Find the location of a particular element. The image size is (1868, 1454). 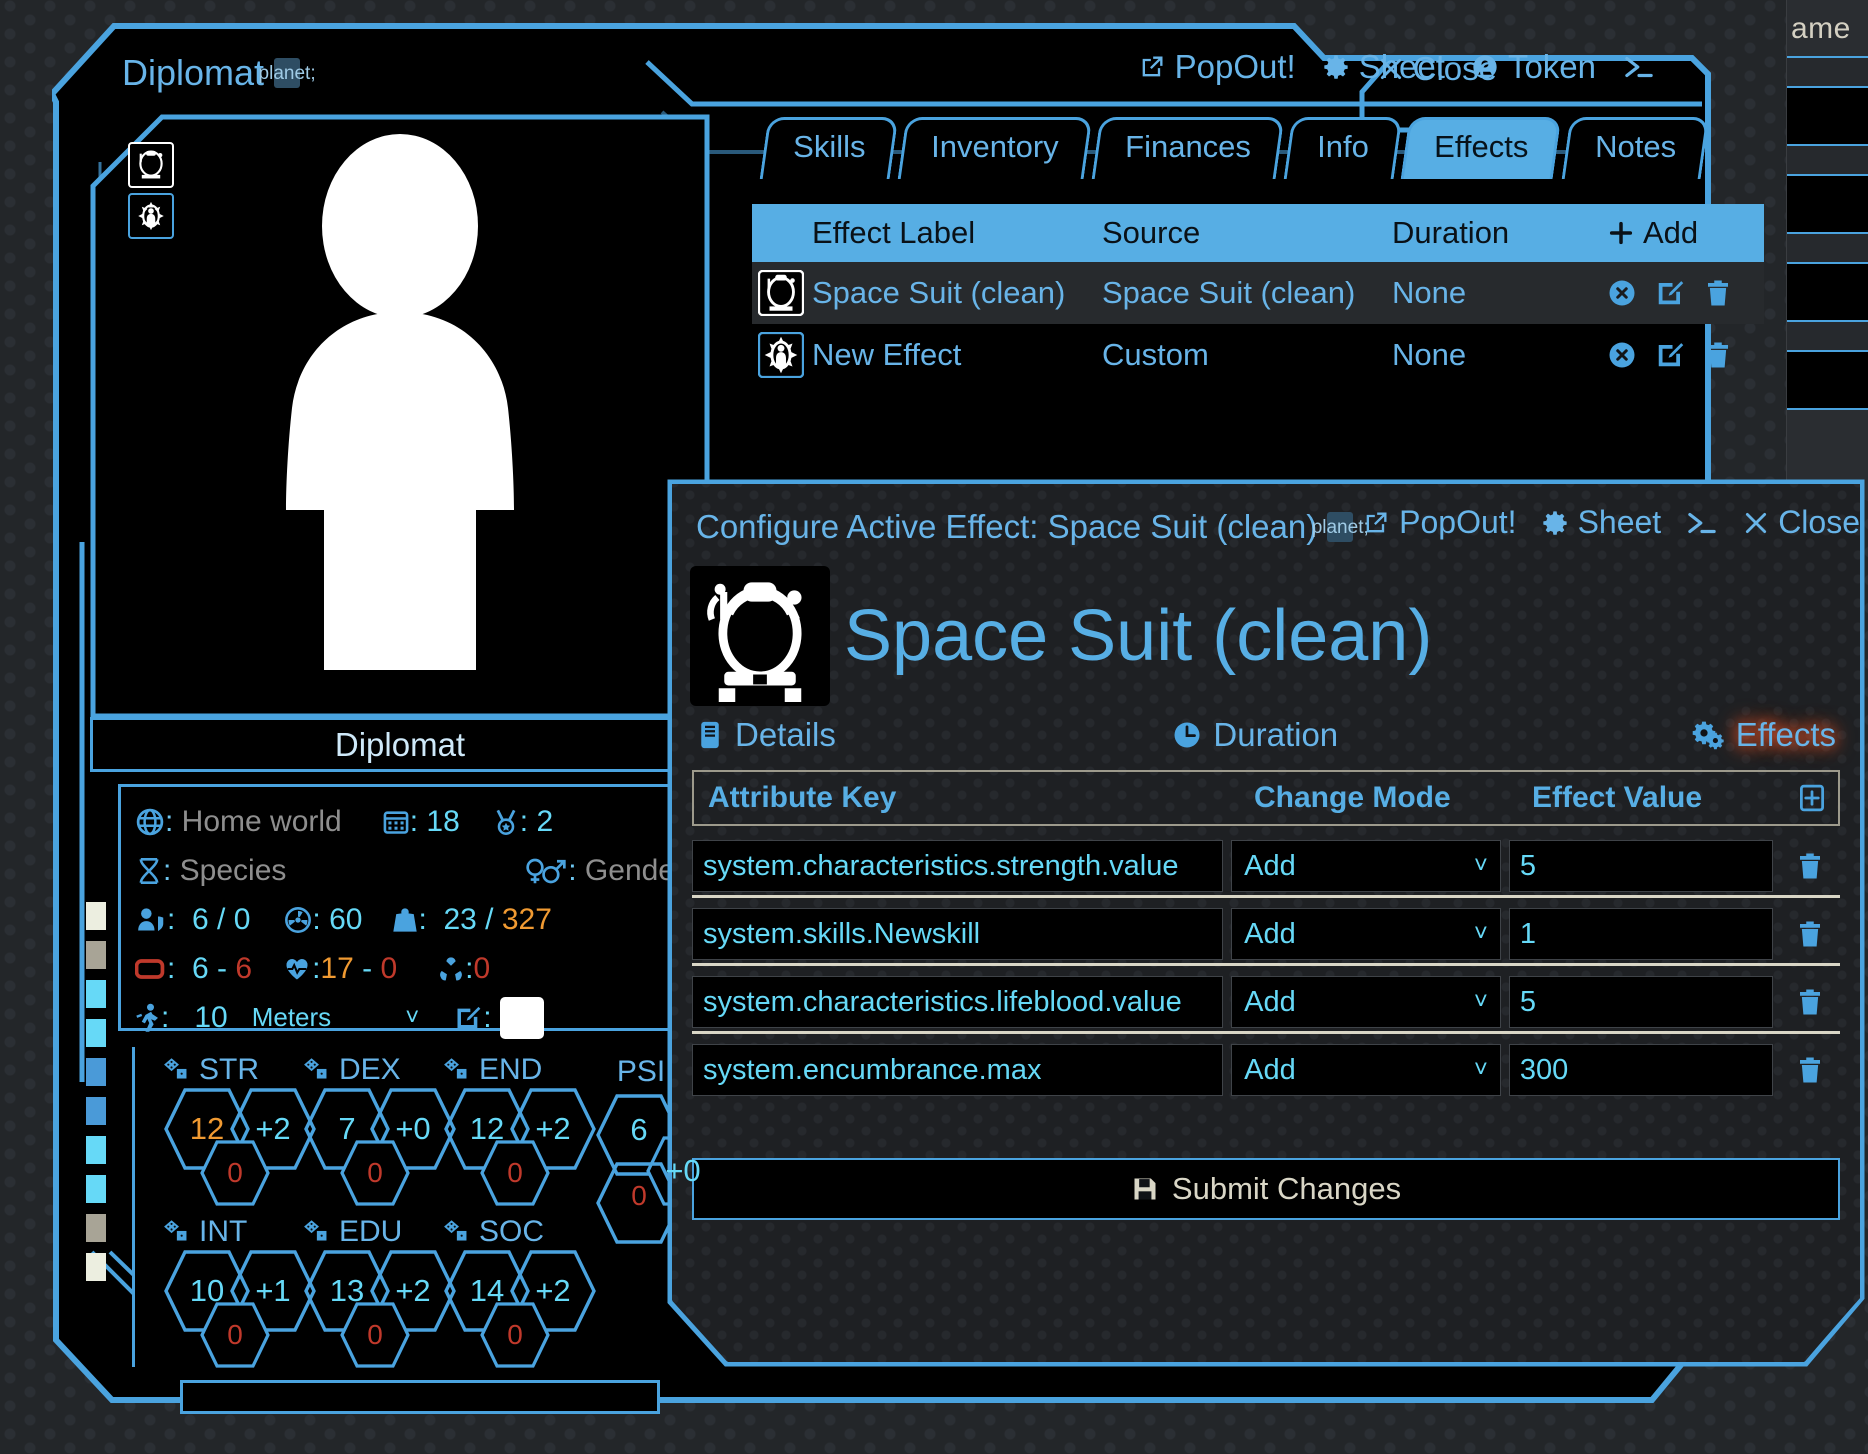

rank-value: 2 is located at coordinates (544, 822).